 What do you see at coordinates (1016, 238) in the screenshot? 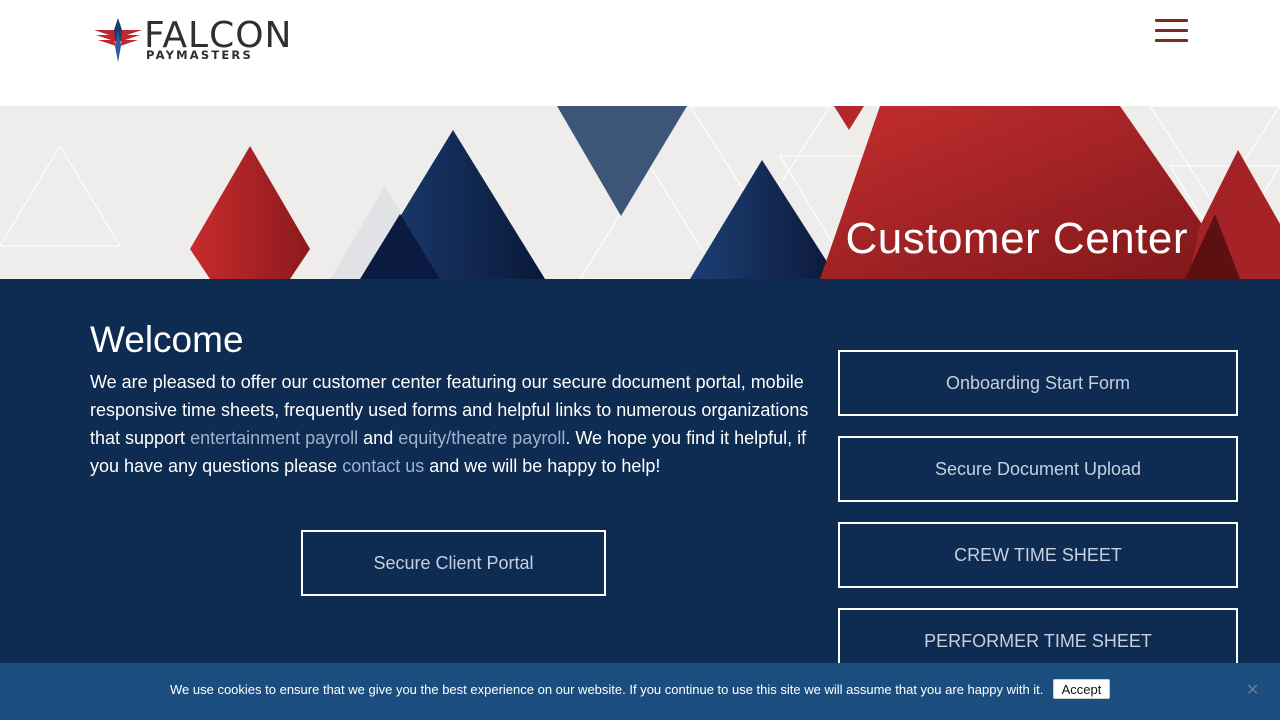
I see `hero-title: Customer Center` at bounding box center [1016, 238].